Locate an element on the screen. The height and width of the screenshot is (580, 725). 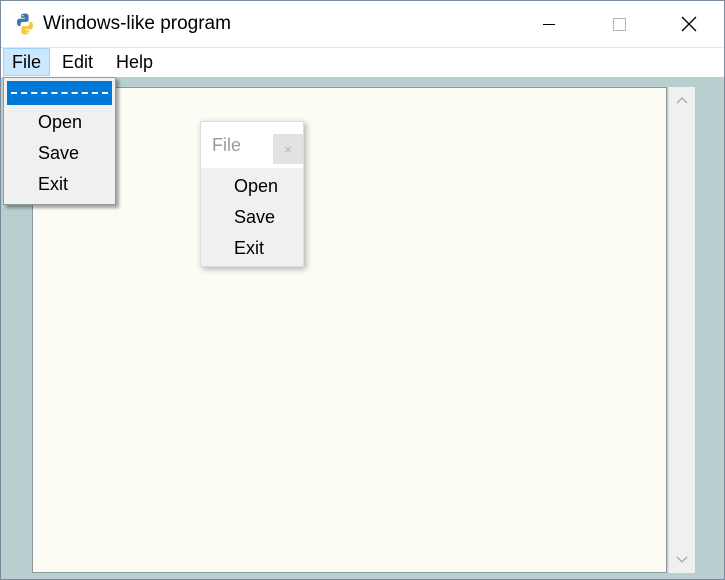
menu-item-save: Save is located at coordinates (58, 153).